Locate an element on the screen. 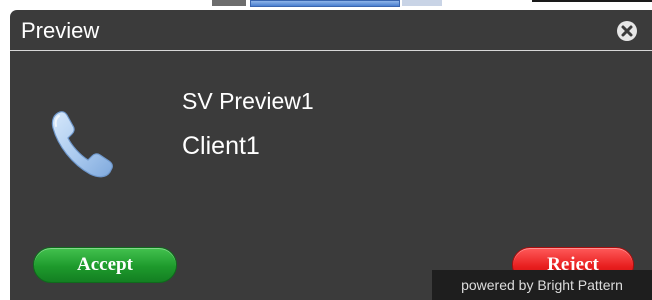  caller-client: Client1 is located at coordinates (221, 146).